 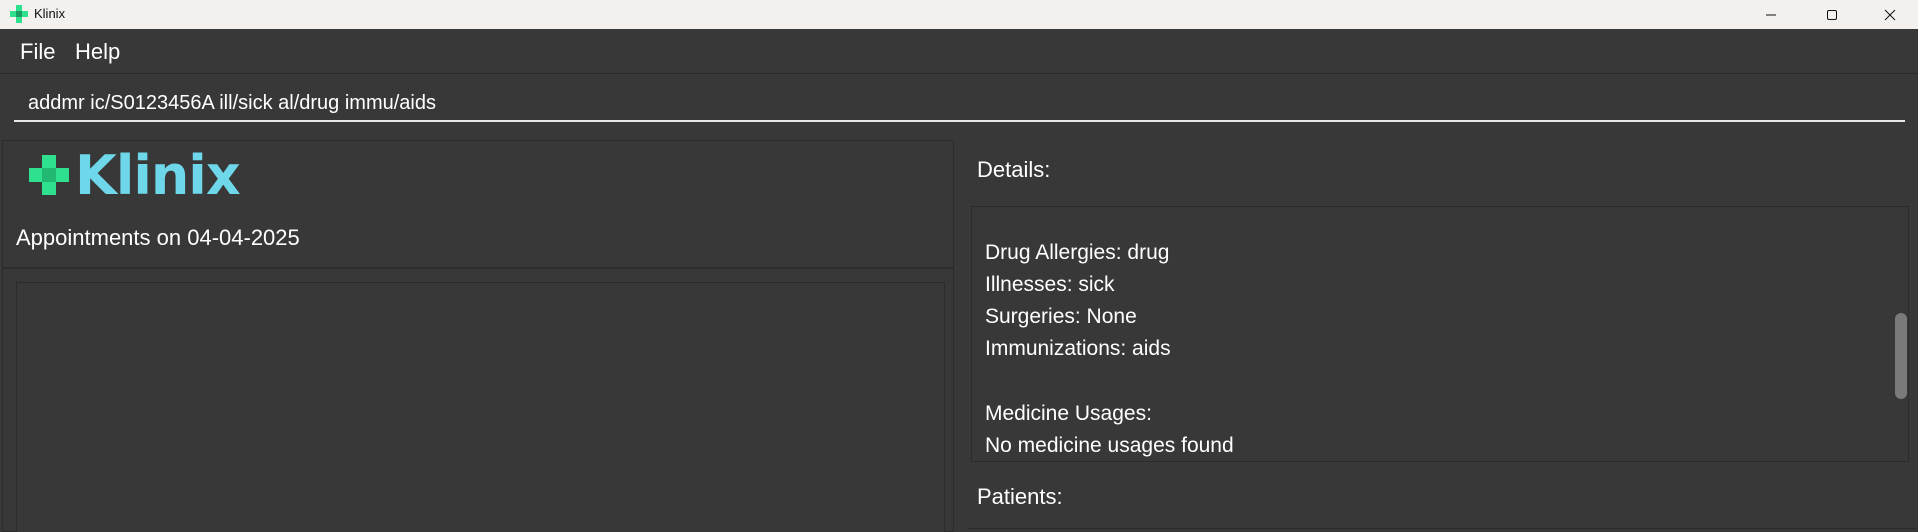 I want to click on window-title: Klinix, so click(x=50, y=13).